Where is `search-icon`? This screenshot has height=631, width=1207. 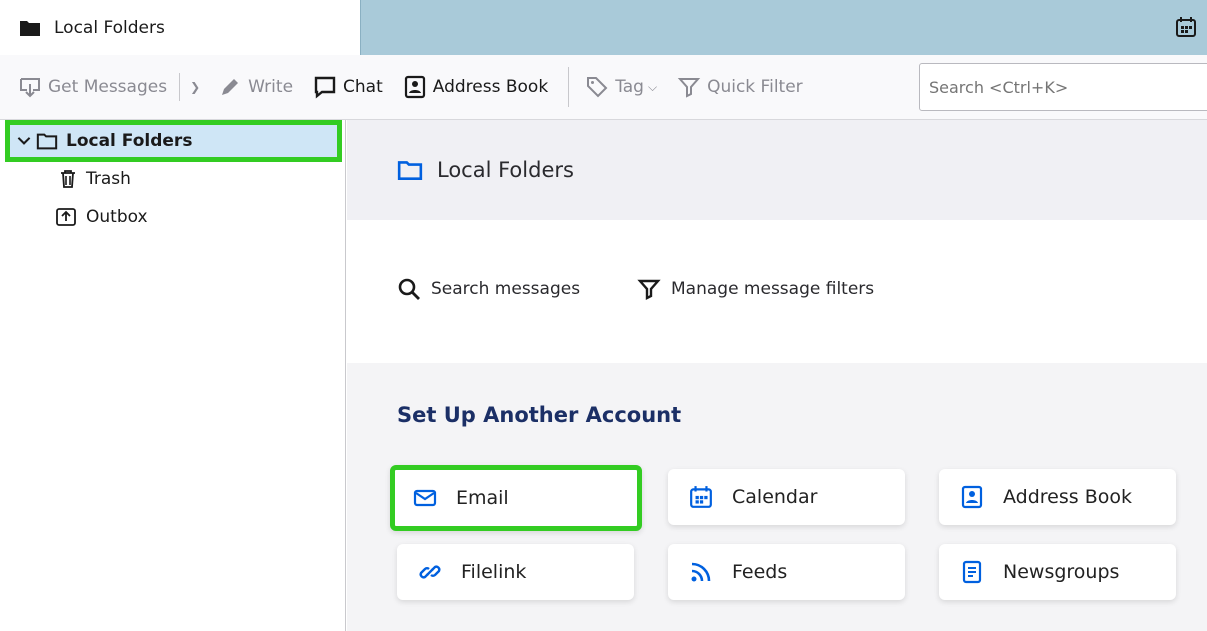
search-icon is located at coordinates (409, 289).